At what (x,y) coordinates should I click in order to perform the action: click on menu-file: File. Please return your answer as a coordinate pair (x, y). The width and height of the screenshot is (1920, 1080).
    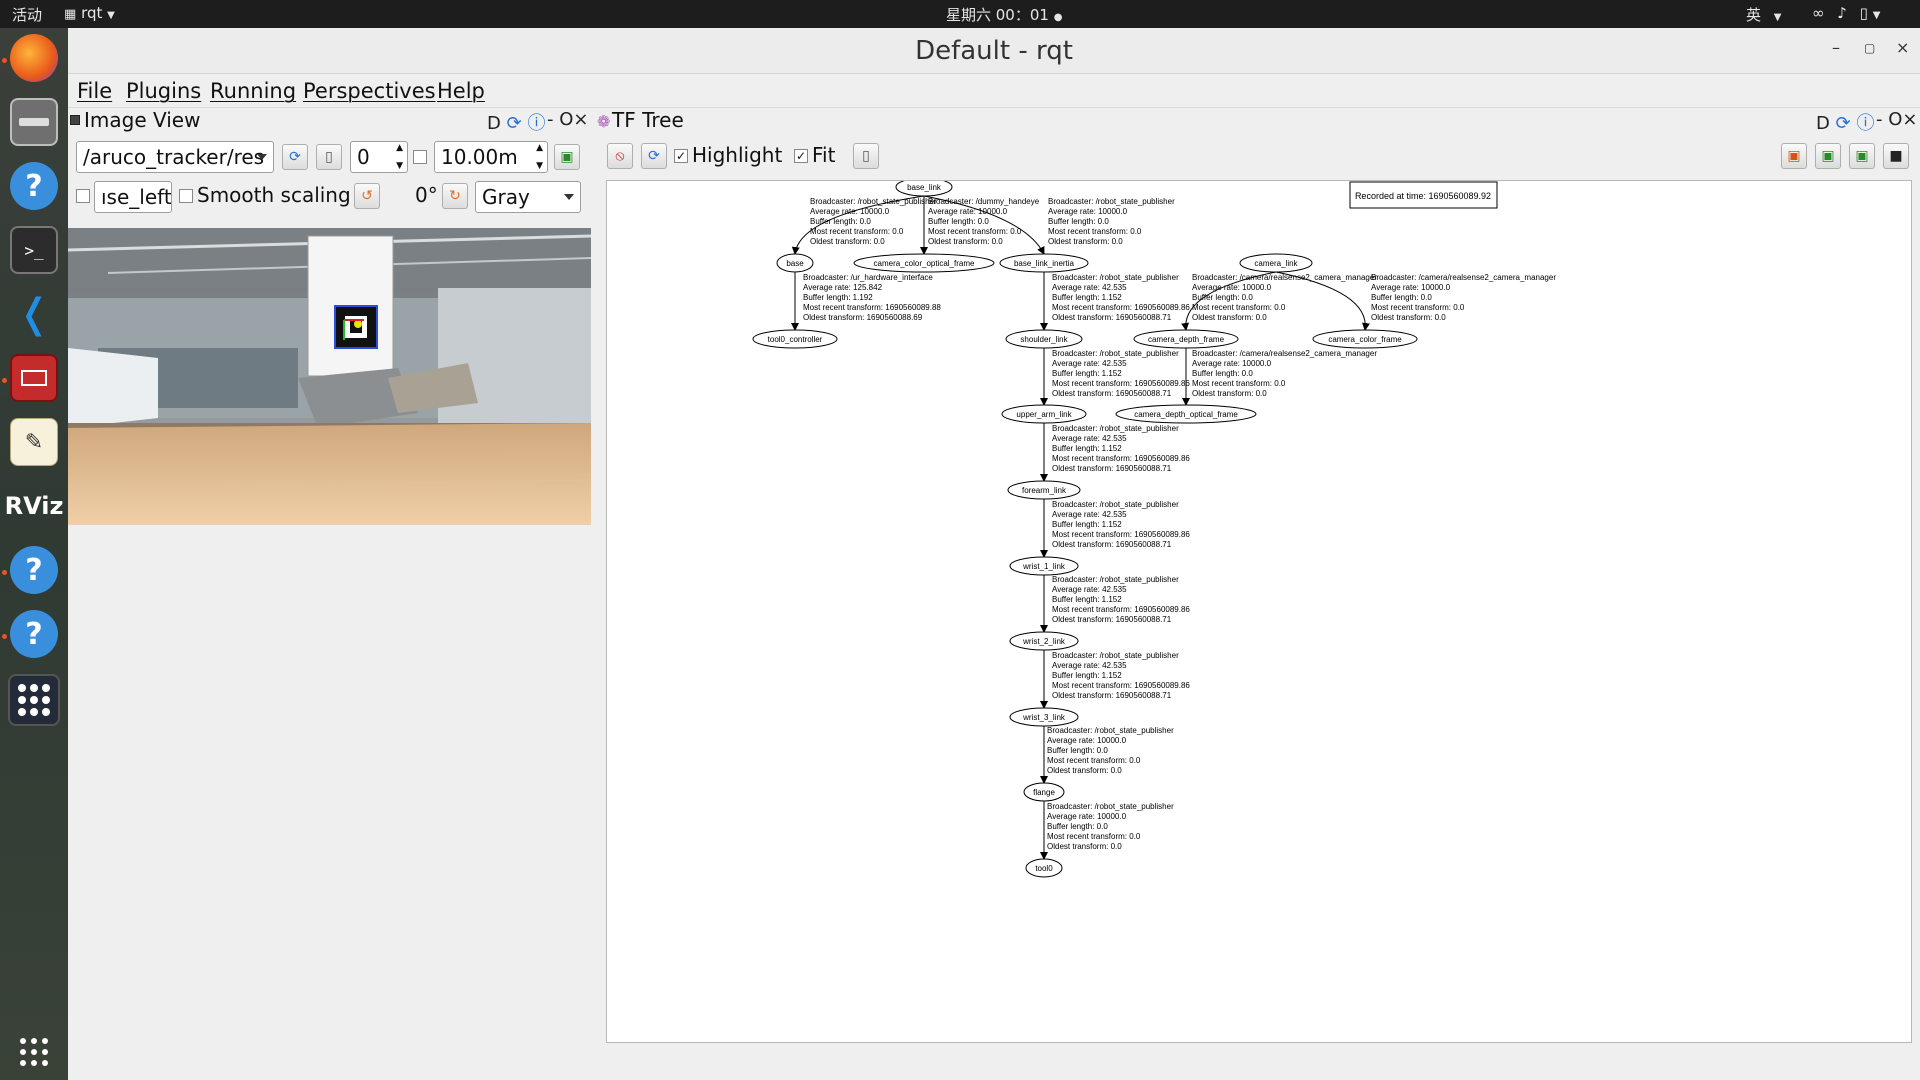
    Looking at the image, I should click on (94, 91).